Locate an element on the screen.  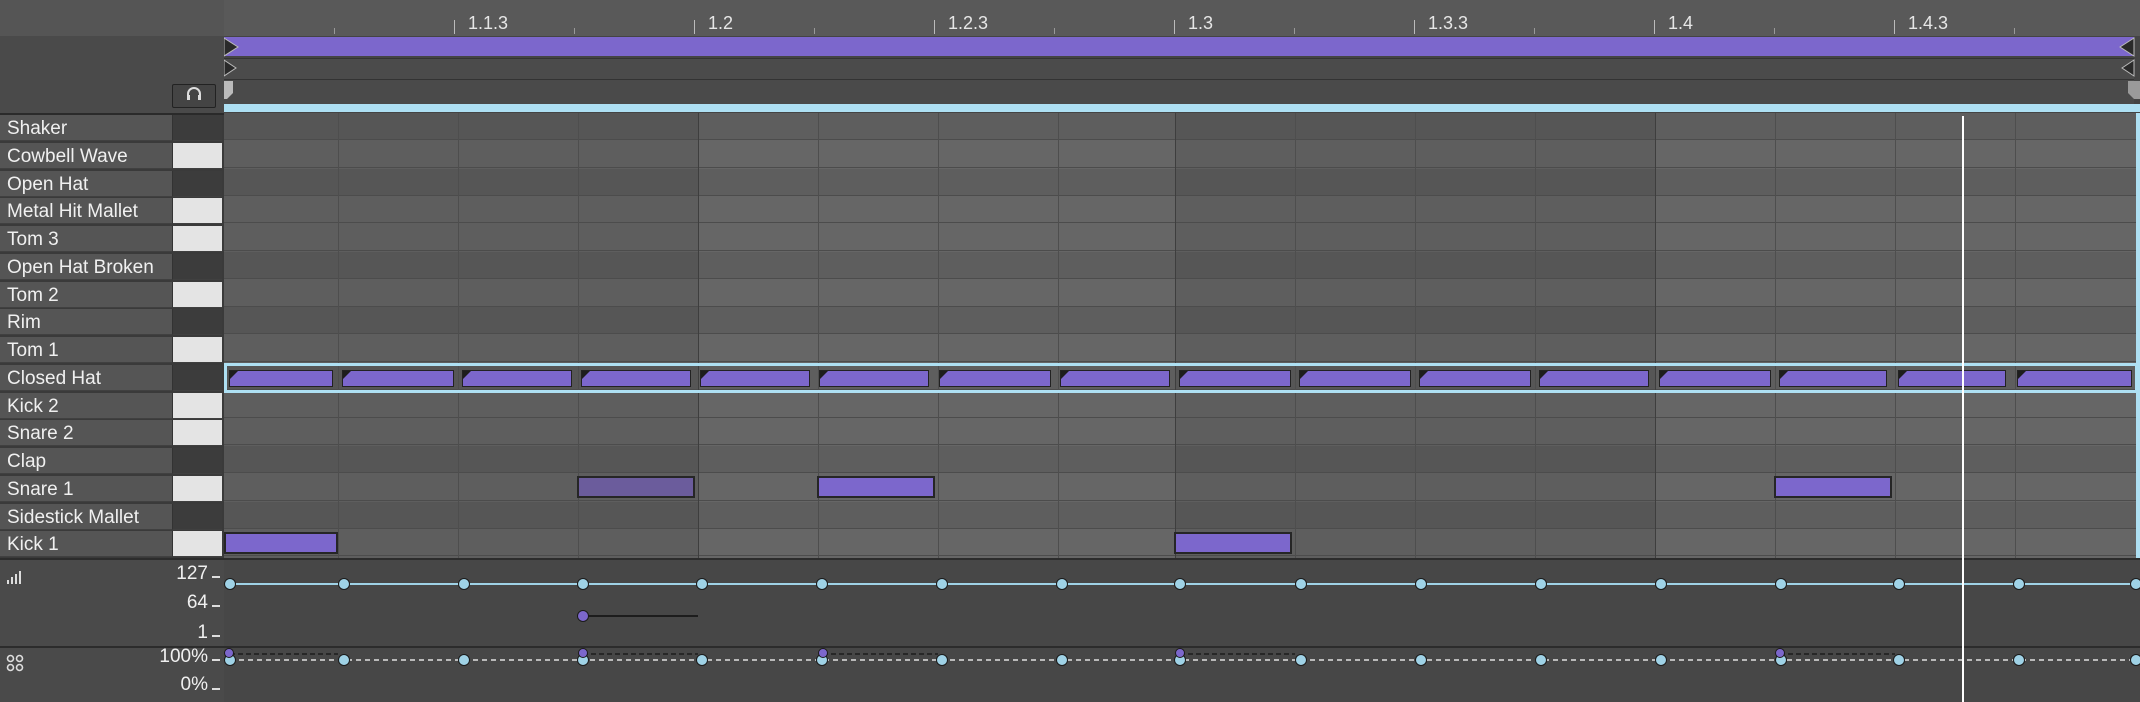
track-row-tom-1: Tom 1 is located at coordinates (111, 350).